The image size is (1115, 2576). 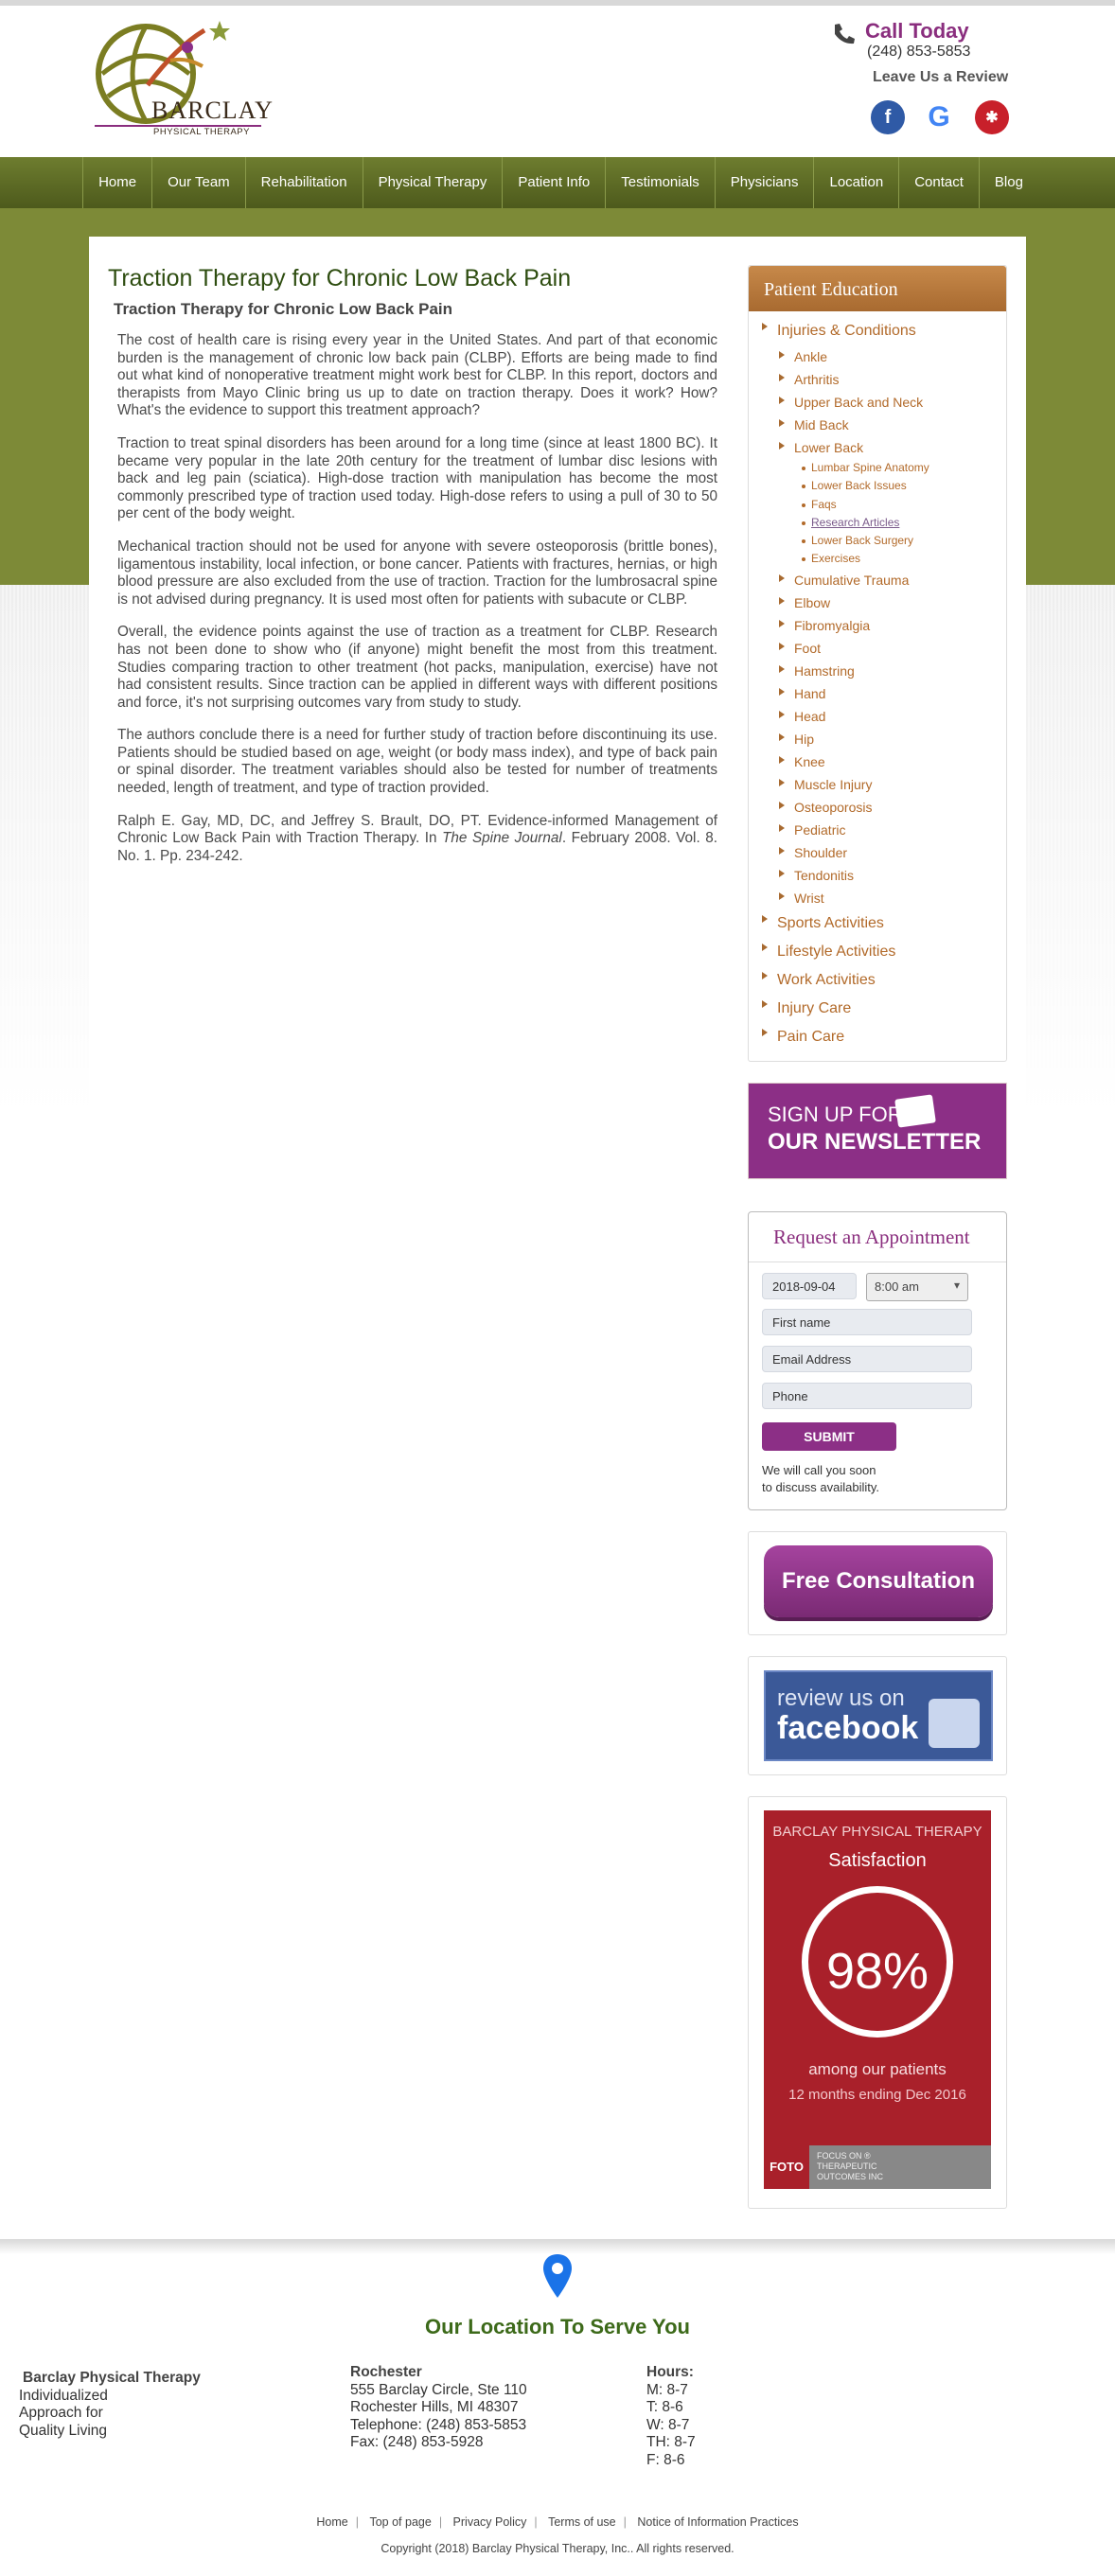 I want to click on menu-item: Shoulder, so click(x=892, y=852).